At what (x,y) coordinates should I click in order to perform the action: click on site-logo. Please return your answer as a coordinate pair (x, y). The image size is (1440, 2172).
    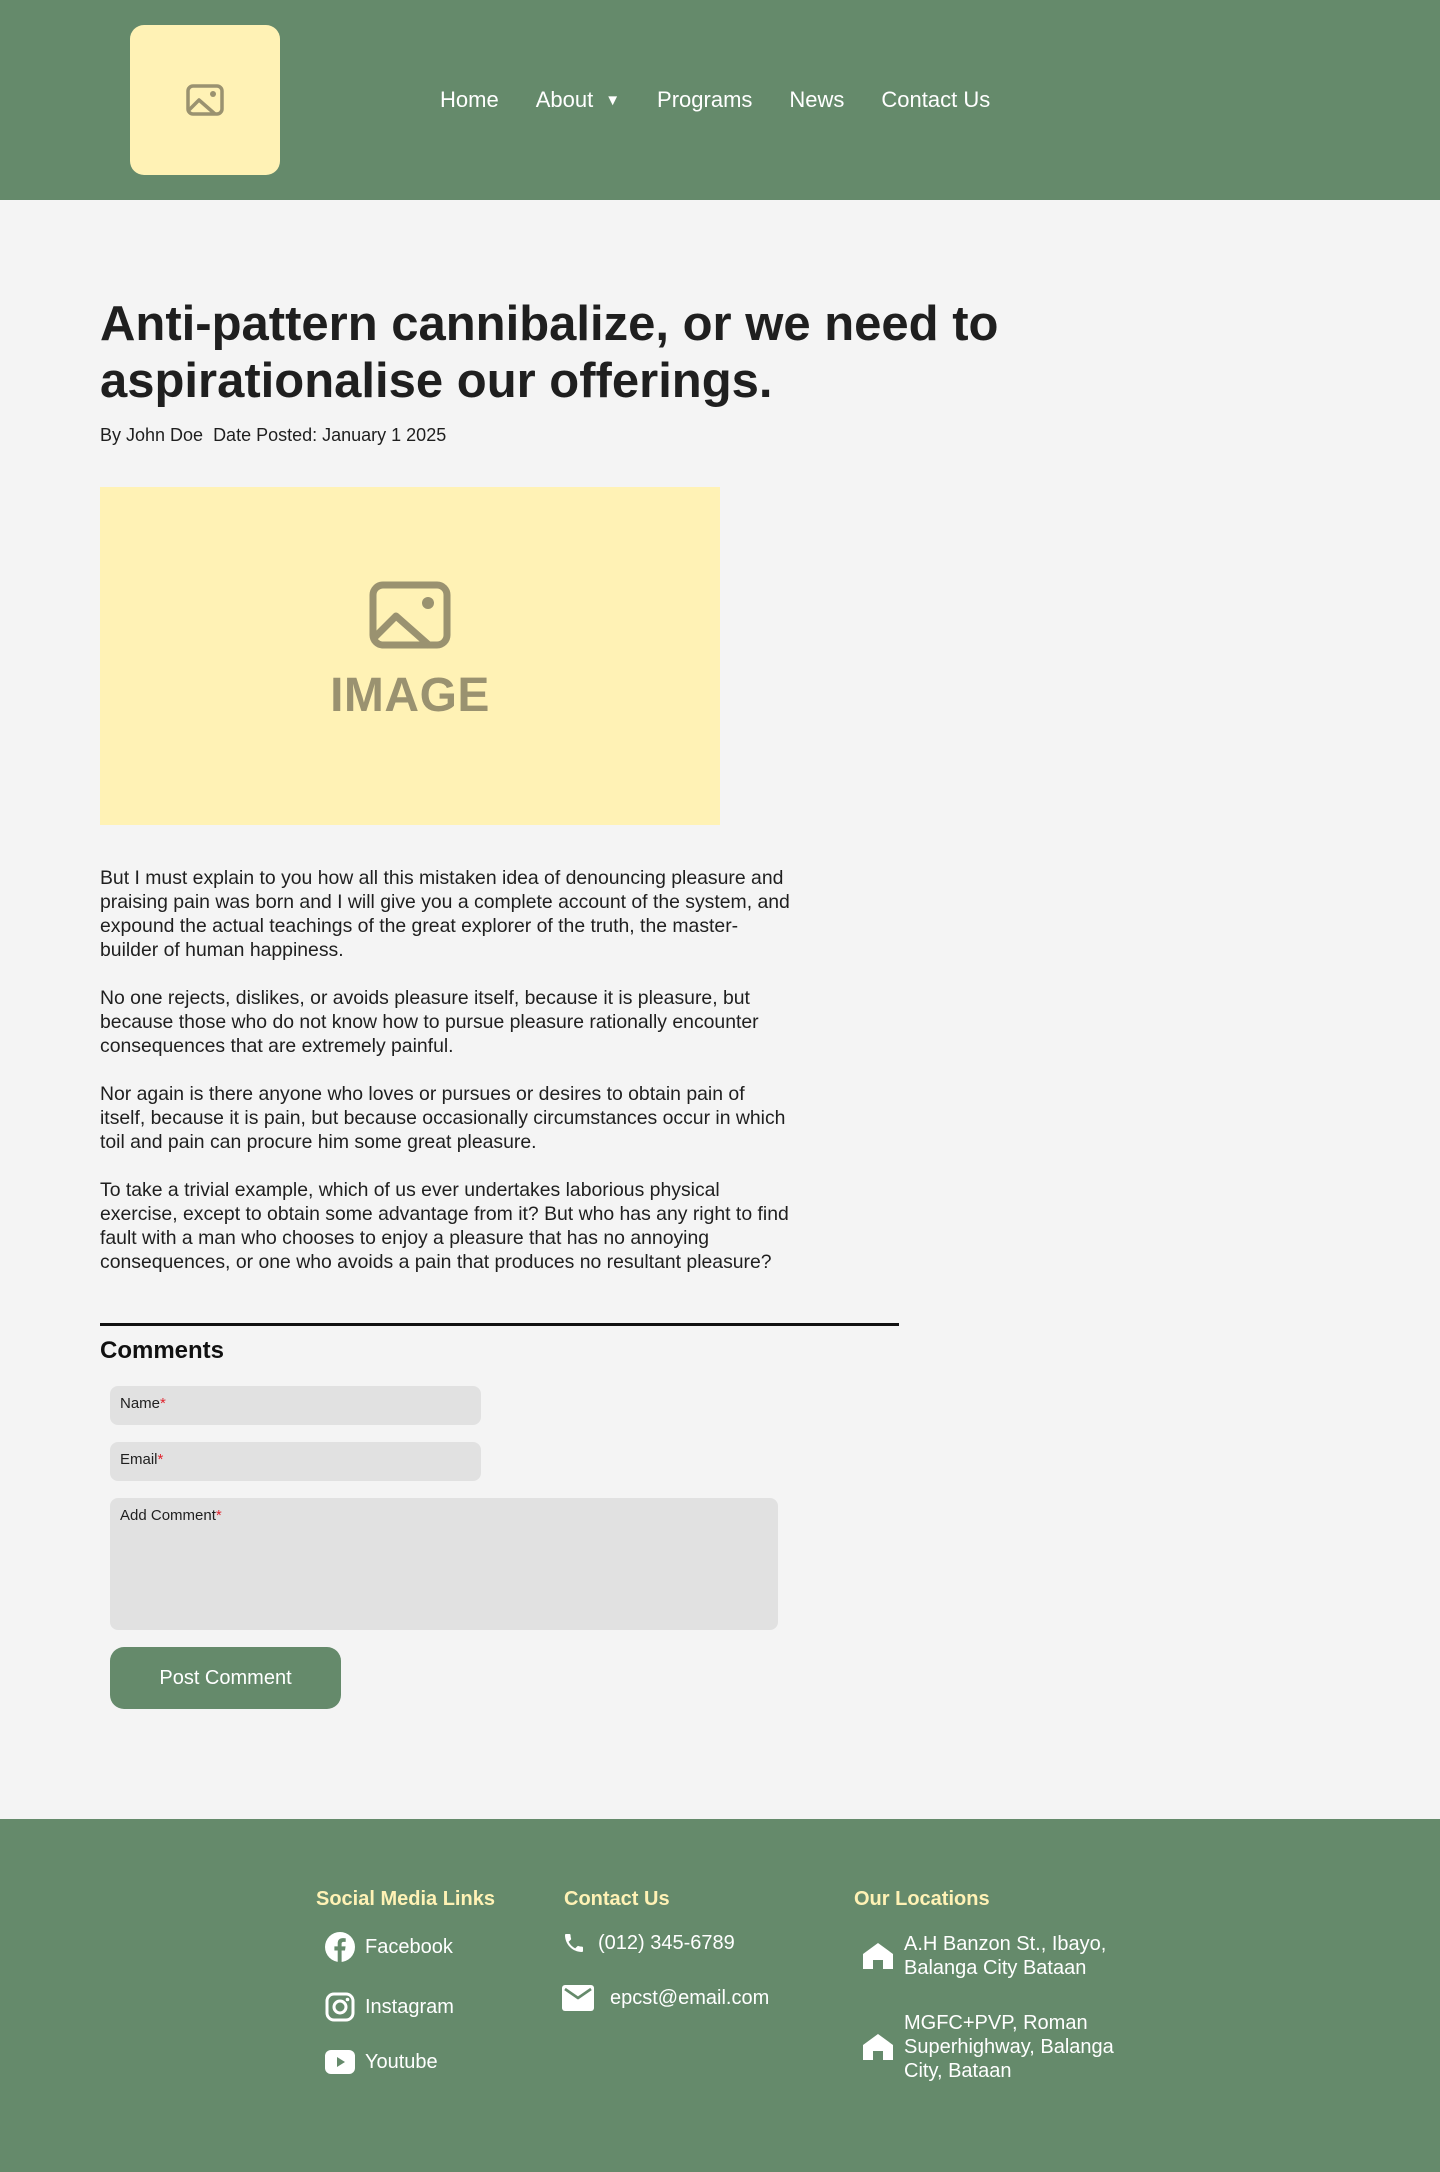
    Looking at the image, I should click on (205, 100).